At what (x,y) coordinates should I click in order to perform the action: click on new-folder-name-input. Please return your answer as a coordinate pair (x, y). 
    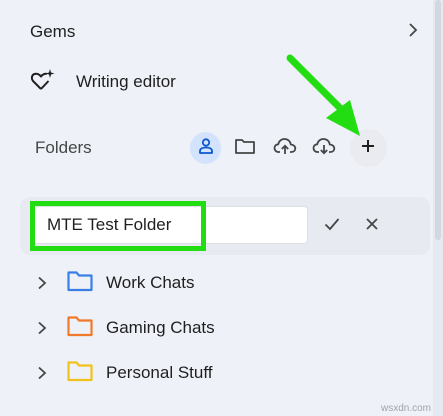
    Looking at the image, I should click on (170, 225).